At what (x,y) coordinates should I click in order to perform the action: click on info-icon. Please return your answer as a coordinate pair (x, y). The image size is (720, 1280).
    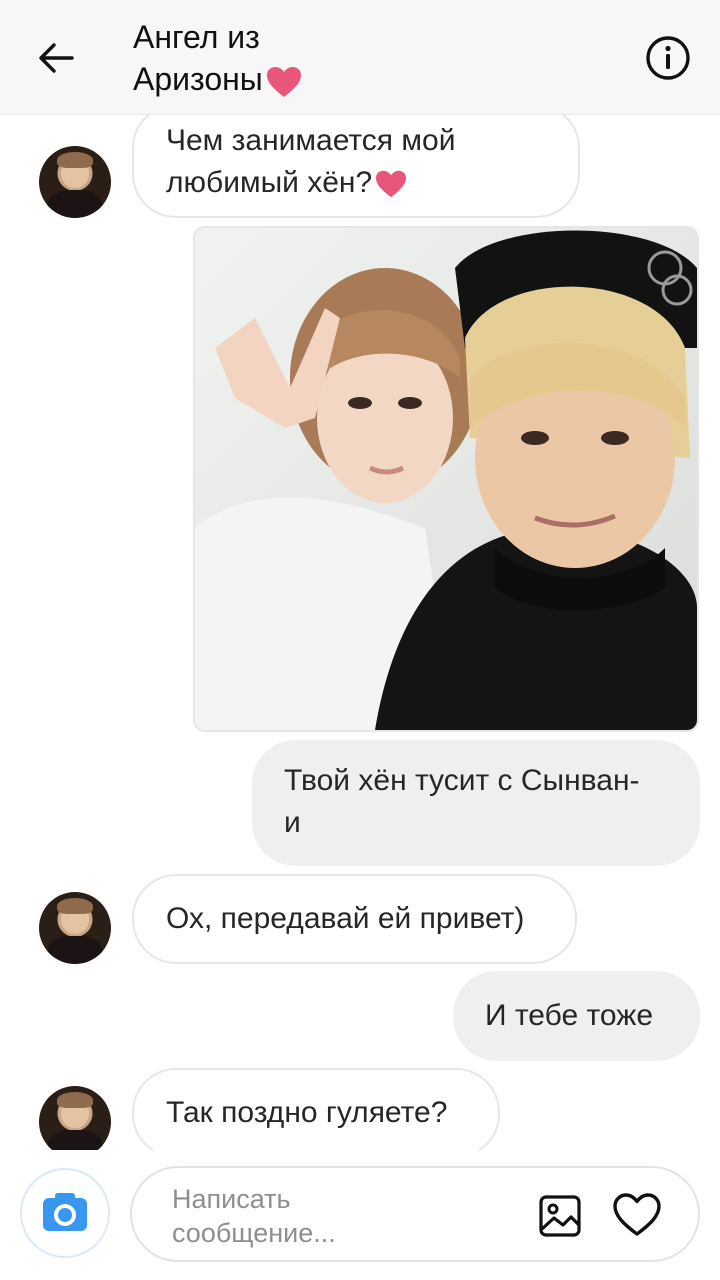
    Looking at the image, I should click on (668, 58).